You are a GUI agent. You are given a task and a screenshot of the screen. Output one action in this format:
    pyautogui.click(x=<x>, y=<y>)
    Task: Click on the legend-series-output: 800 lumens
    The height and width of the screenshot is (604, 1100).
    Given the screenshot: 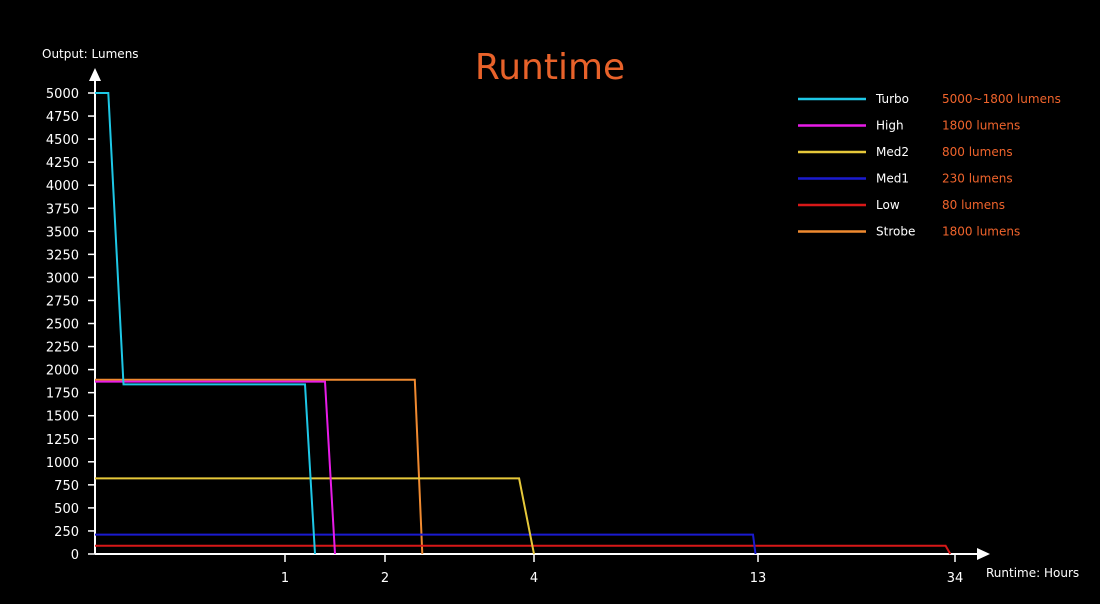 What is the action you would take?
    pyautogui.click(x=977, y=152)
    